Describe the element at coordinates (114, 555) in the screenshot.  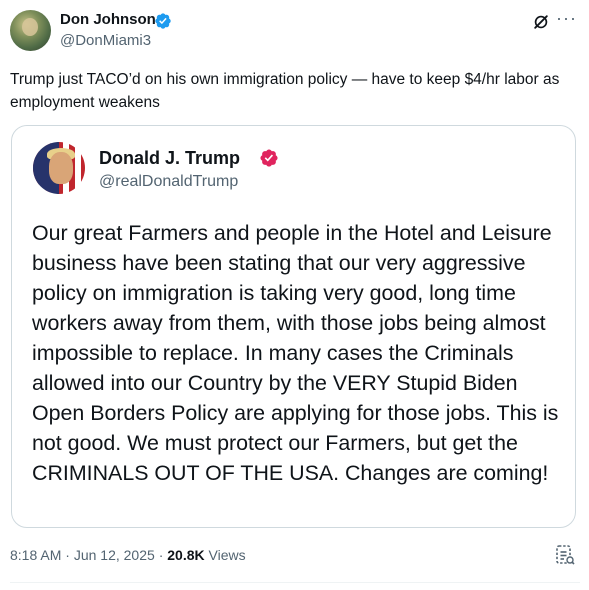
I see `post-date: Jun 12, 2025` at that location.